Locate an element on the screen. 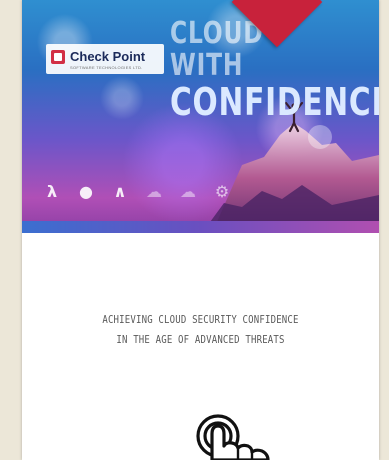 The image size is (389, 460). check-point-logo: Check Point SOFTWARE TECHNOLOGIES LTD. is located at coordinates (105, 59).